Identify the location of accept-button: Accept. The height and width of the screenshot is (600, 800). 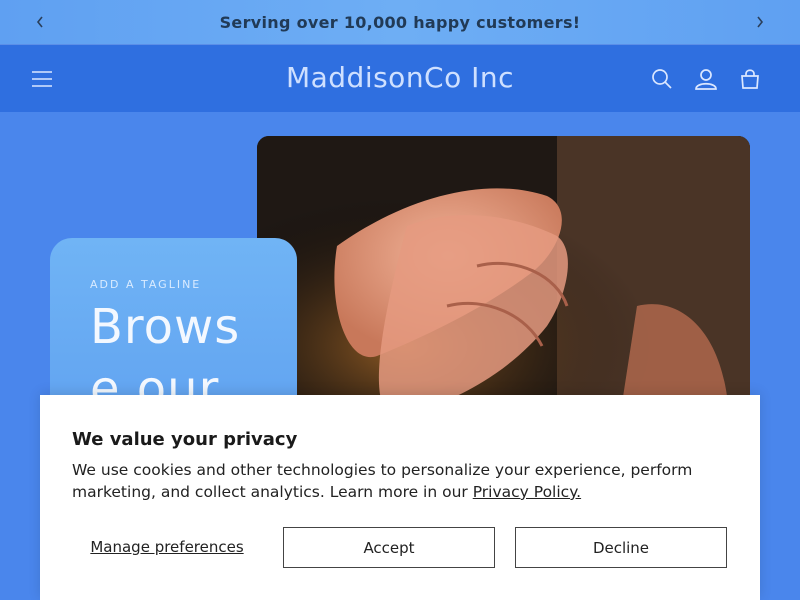
(389, 547).